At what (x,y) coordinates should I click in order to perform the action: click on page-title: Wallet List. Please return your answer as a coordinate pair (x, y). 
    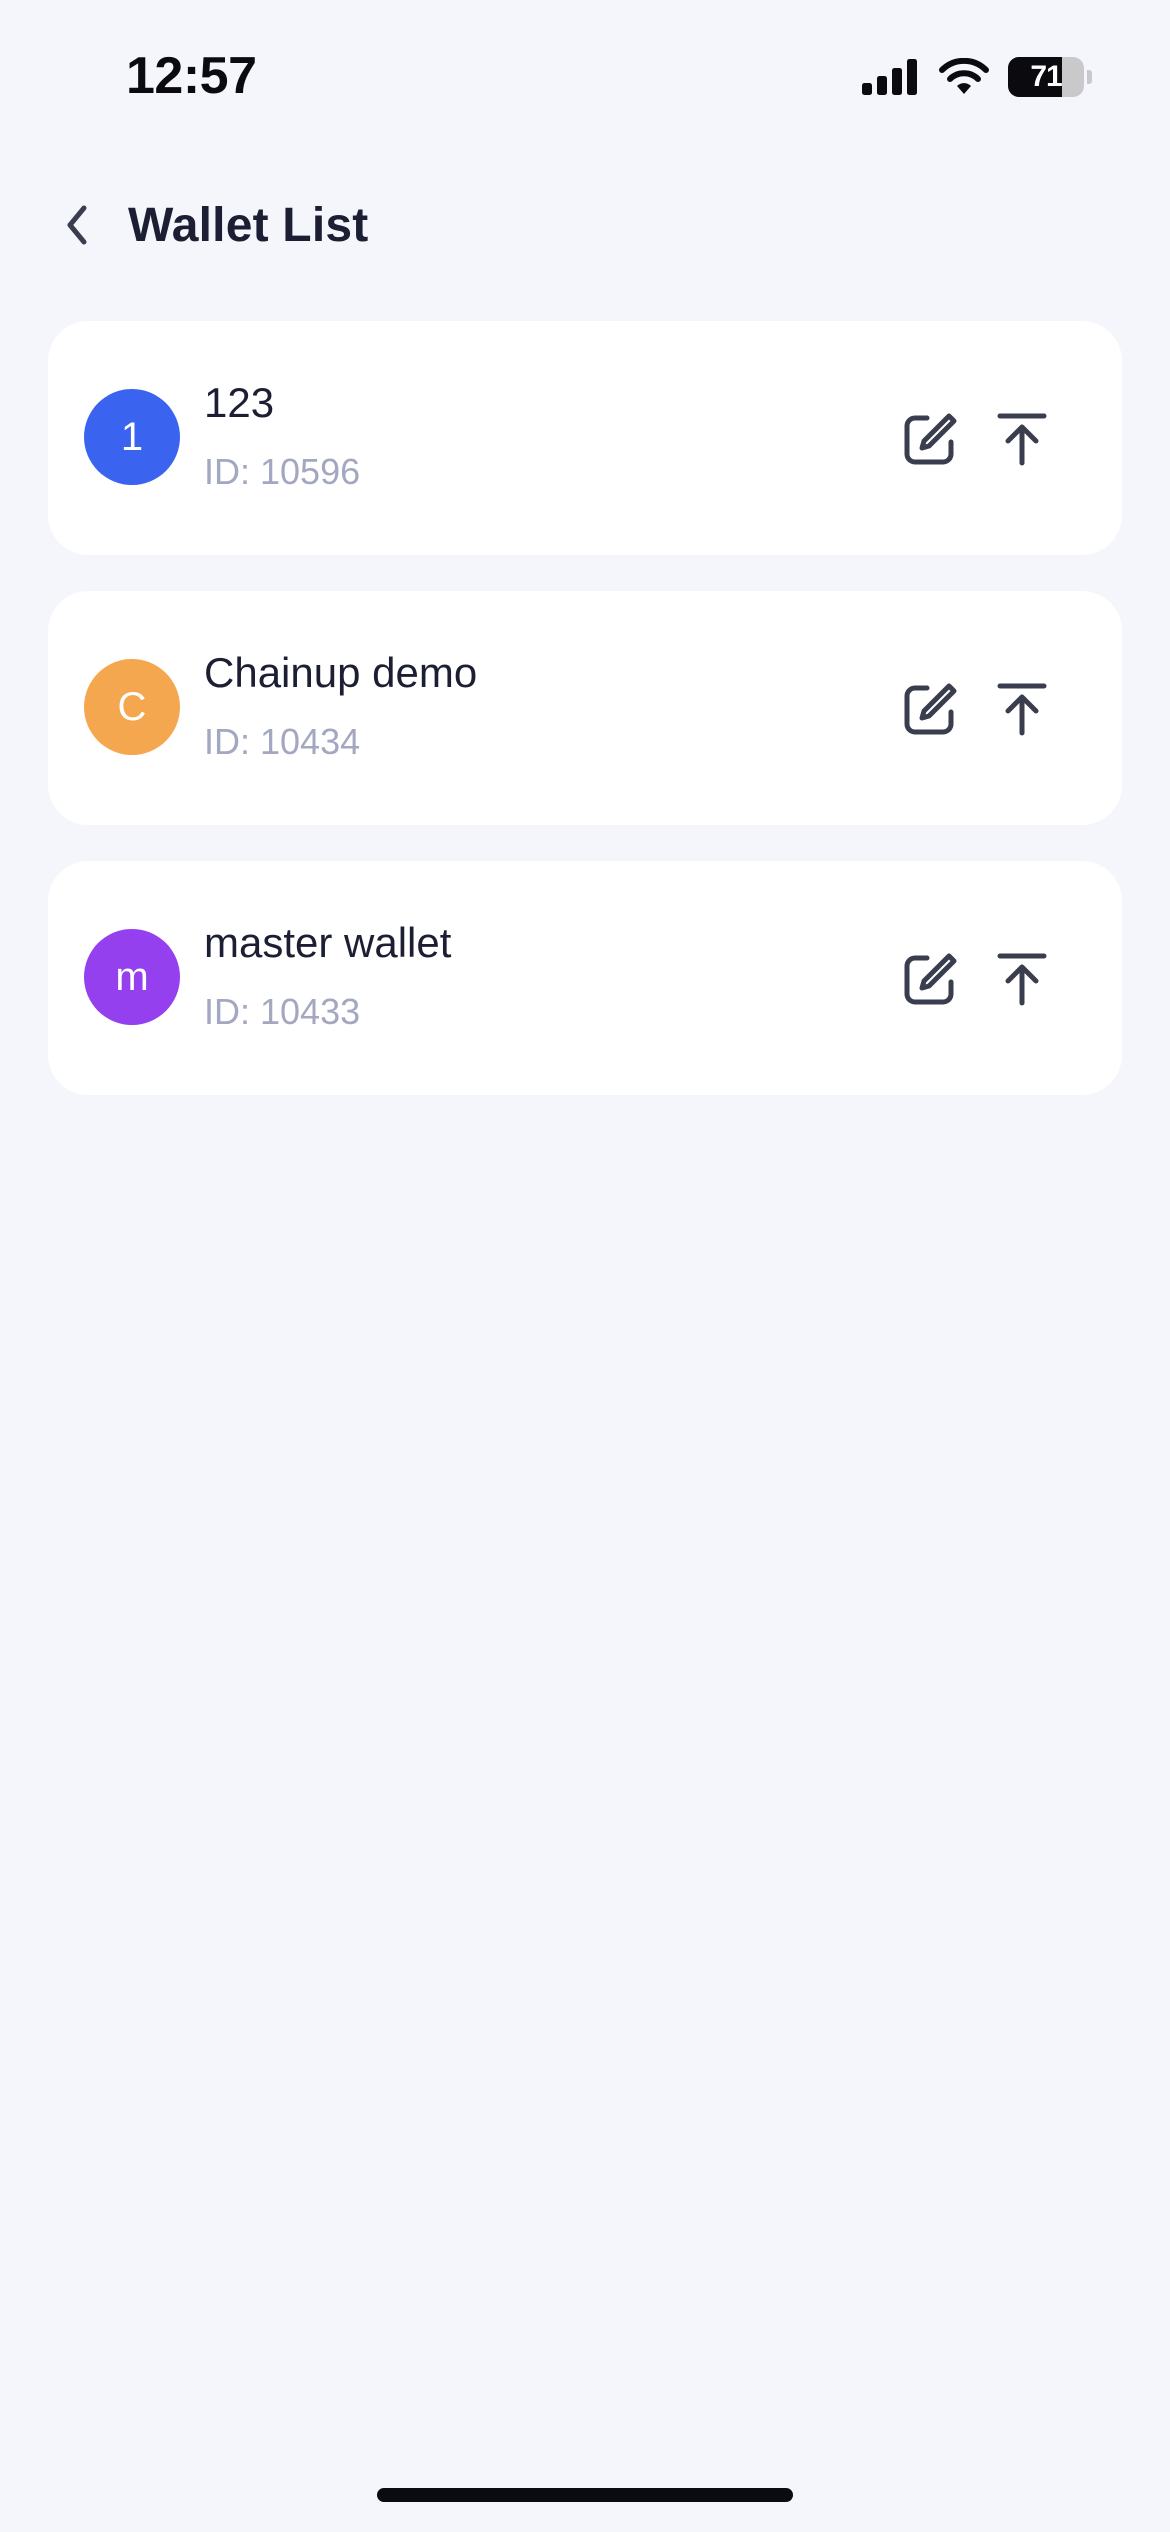
    Looking at the image, I should click on (248, 225).